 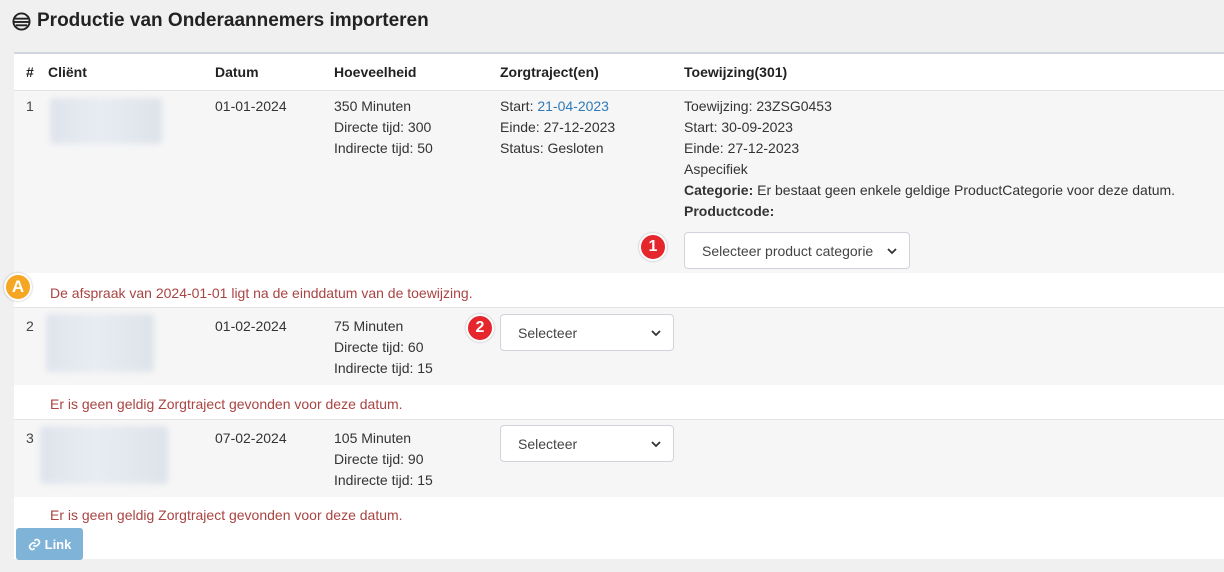 I want to click on header-toewijzing: Toewijzing(301), so click(x=736, y=72).